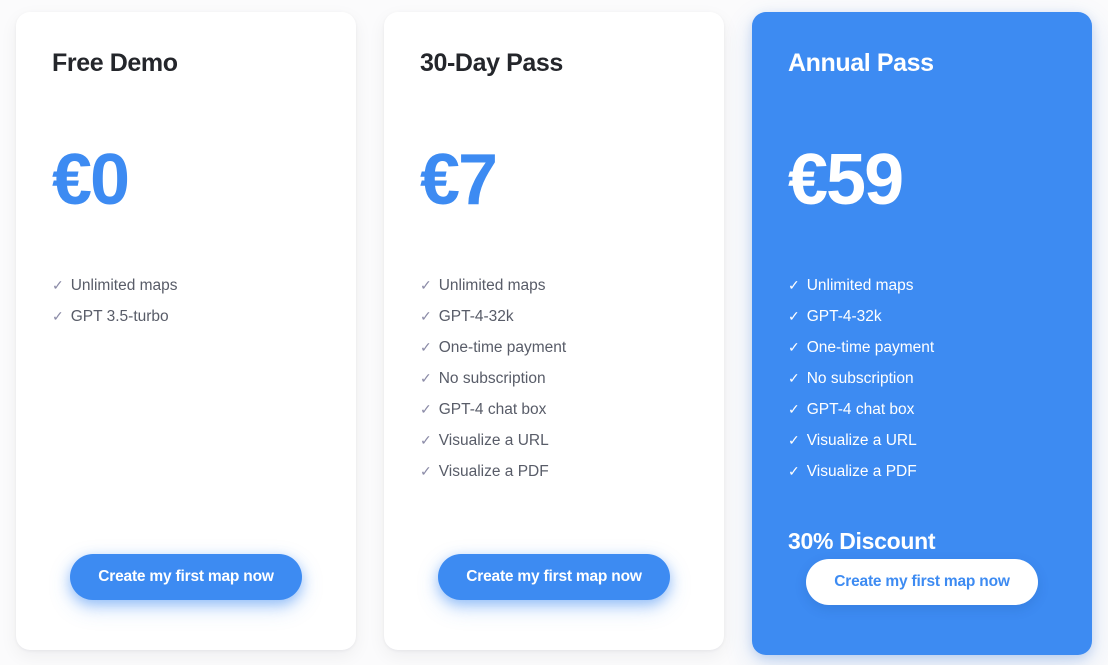 The width and height of the screenshot is (1108, 665). Describe the element at coordinates (115, 63) in the screenshot. I see `plan-title: Free Demo` at that location.